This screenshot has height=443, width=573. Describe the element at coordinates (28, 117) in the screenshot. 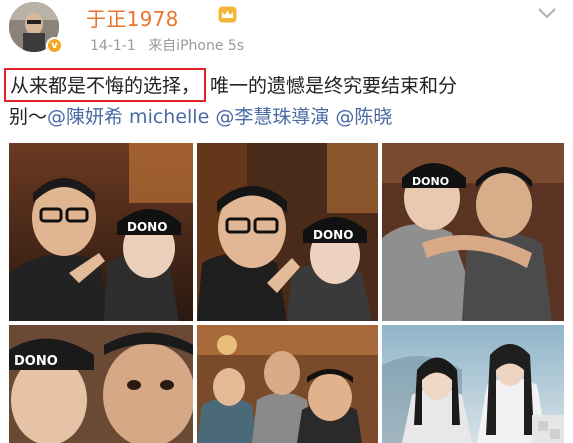

I see `post-text-end: 别～` at that location.